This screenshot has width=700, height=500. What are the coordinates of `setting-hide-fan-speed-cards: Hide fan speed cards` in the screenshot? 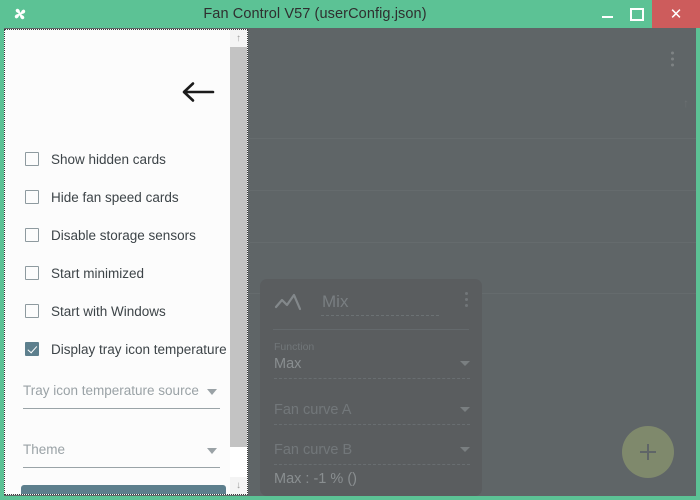 It's located at (125, 197).